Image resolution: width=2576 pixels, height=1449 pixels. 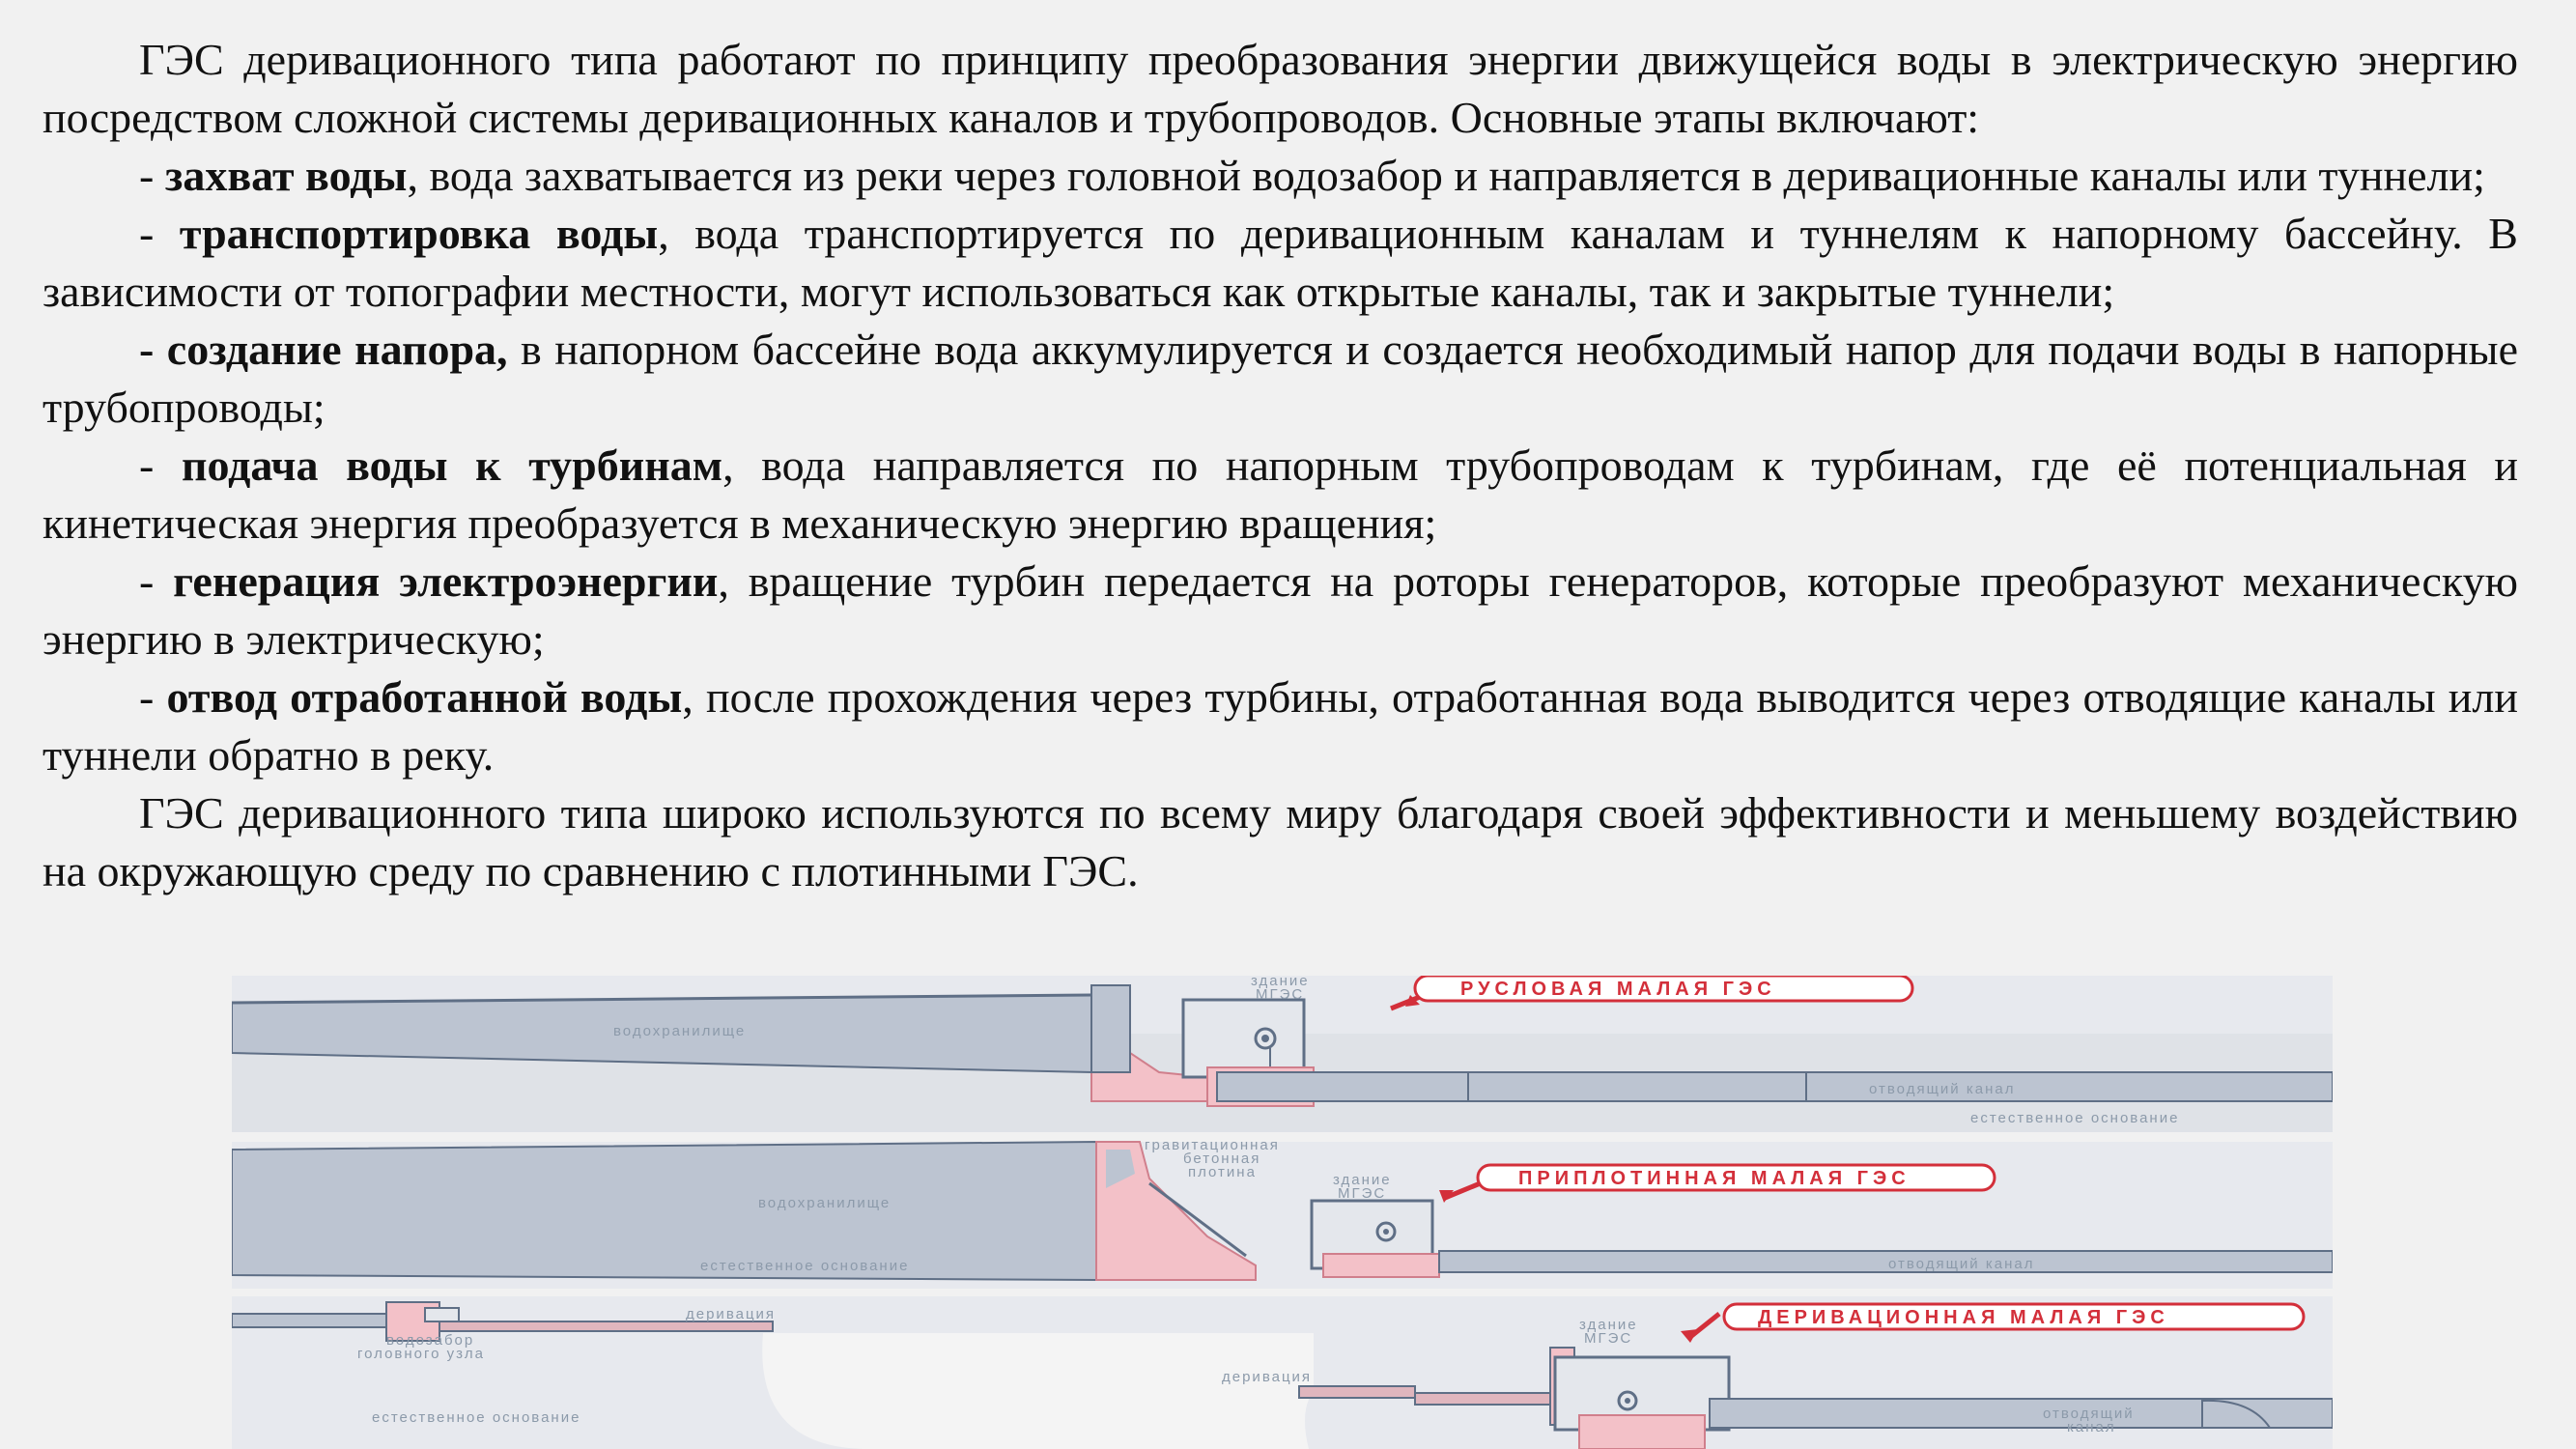 I want to click on dam-label: плотина, so click(x=1222, y=1172).